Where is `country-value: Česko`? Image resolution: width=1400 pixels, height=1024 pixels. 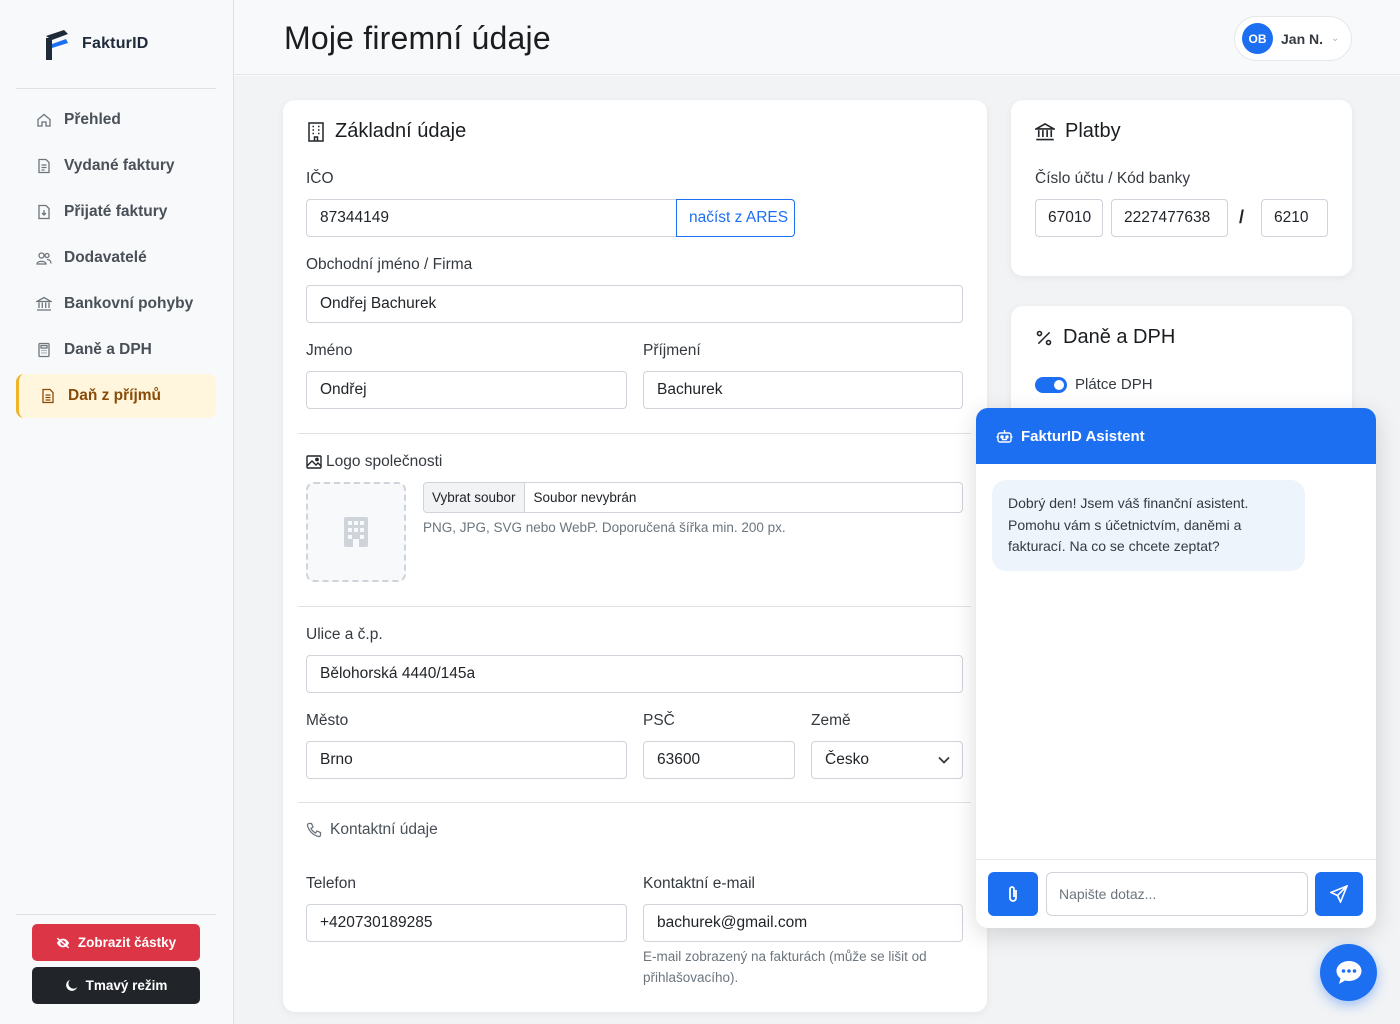
country-value: Česko is located at coordinates (847, 759).